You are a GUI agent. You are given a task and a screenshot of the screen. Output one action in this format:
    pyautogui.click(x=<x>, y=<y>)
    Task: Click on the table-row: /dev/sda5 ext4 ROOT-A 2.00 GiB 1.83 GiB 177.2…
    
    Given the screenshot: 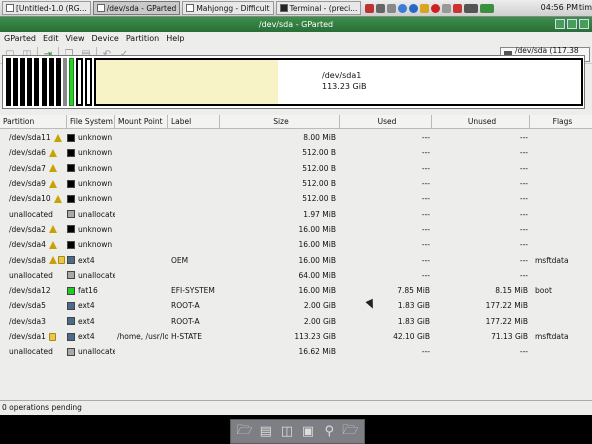 What is the action you would take?
    pyautogui.click(x=296, y=305)
    